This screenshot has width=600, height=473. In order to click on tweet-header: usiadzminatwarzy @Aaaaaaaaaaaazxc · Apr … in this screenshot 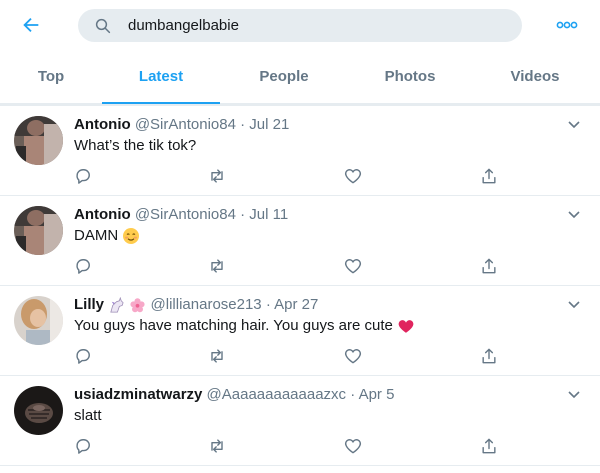, I will do `click(234, 394)`.